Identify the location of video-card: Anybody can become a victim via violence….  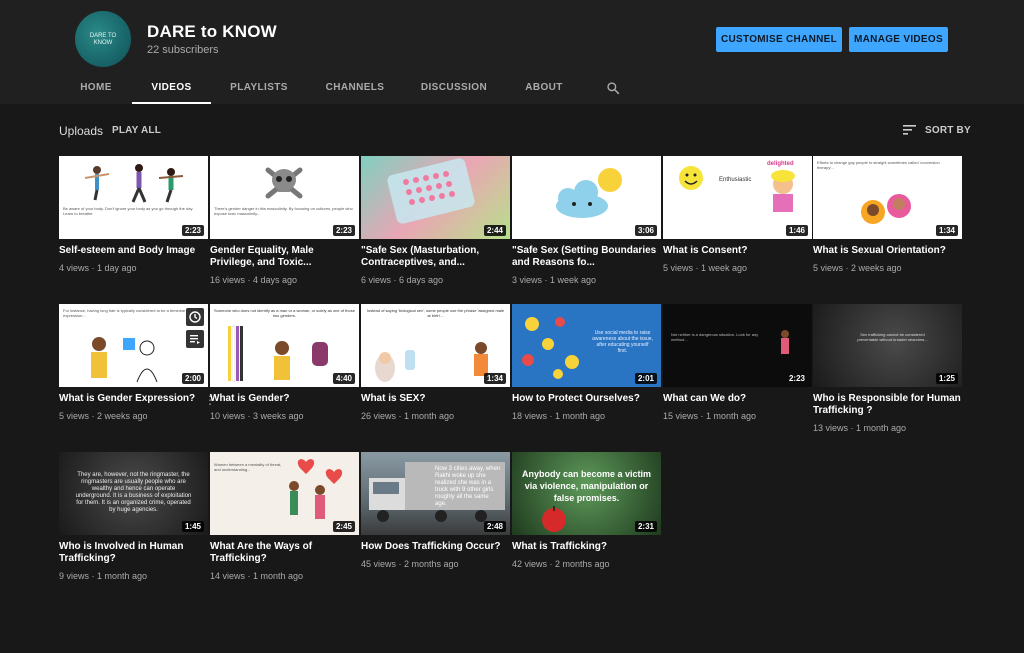
(586, 510).